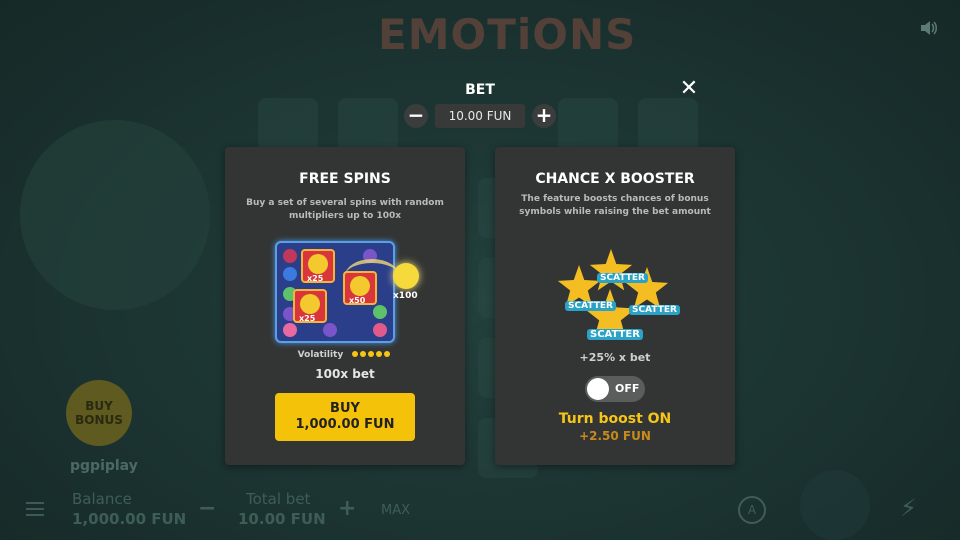 This screenshot has height=540, width=960. Describe the element at coordinates (347, 508) in the screenshot. I see `increase-bet-button-bg: +` at that location.